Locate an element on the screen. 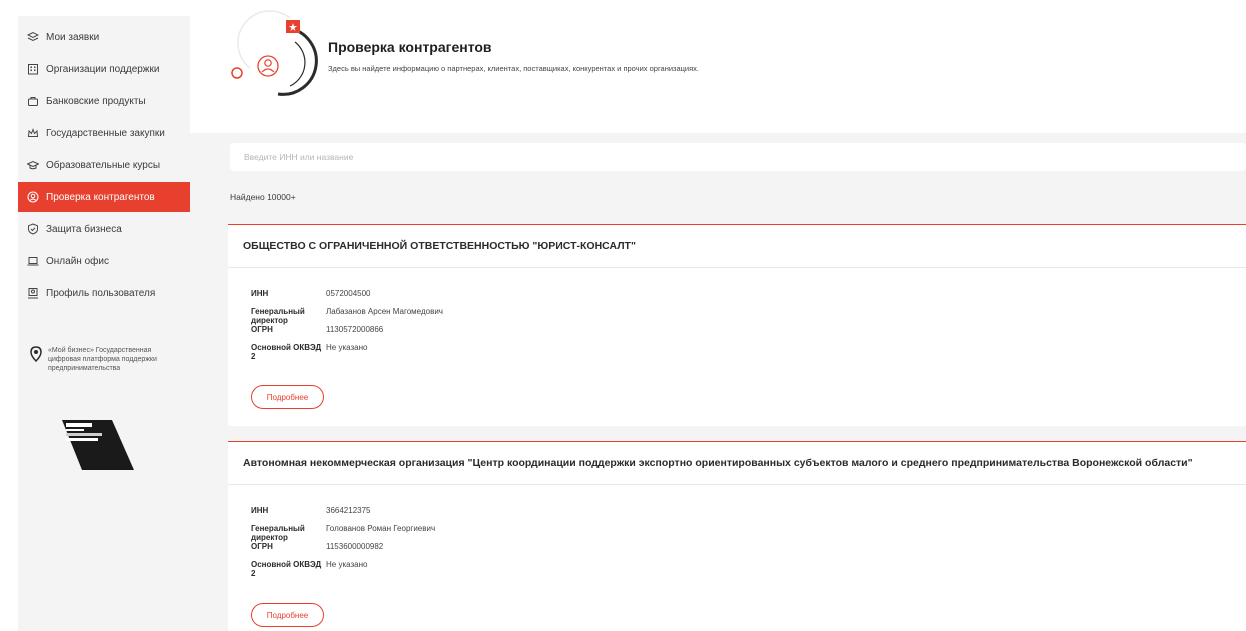  ogrn-row: ОГРН 1153600000982 is located at coordinates (317, 546).